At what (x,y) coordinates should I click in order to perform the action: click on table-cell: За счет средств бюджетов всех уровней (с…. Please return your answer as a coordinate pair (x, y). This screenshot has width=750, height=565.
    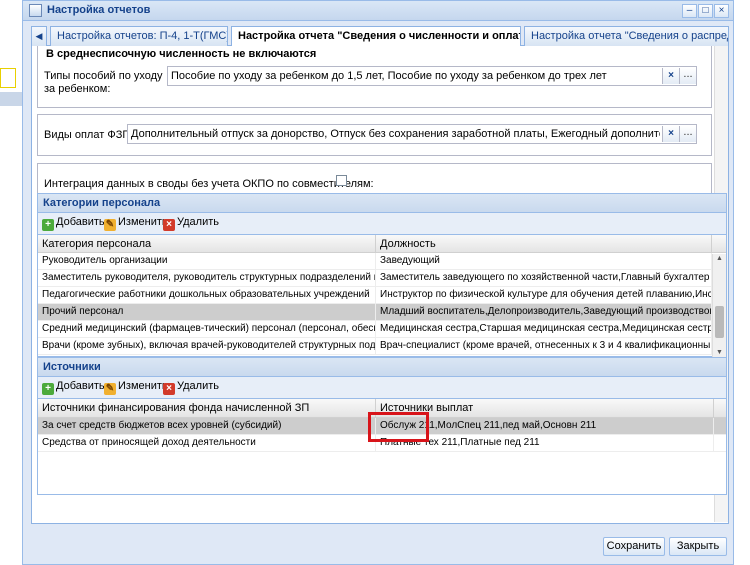
    Looking at the image, I should click on (207, 426).